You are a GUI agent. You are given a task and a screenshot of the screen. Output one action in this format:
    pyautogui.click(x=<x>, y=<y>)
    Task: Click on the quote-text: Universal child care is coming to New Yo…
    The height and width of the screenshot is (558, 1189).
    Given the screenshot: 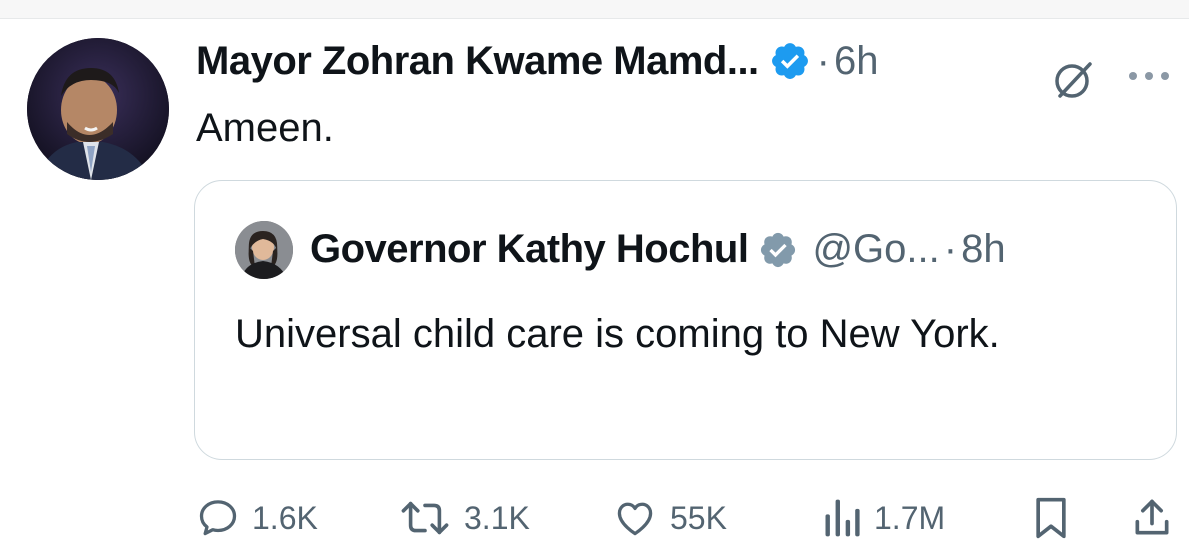 What is the action you would take?
    pyautogui.click(x=617, y=334)
    